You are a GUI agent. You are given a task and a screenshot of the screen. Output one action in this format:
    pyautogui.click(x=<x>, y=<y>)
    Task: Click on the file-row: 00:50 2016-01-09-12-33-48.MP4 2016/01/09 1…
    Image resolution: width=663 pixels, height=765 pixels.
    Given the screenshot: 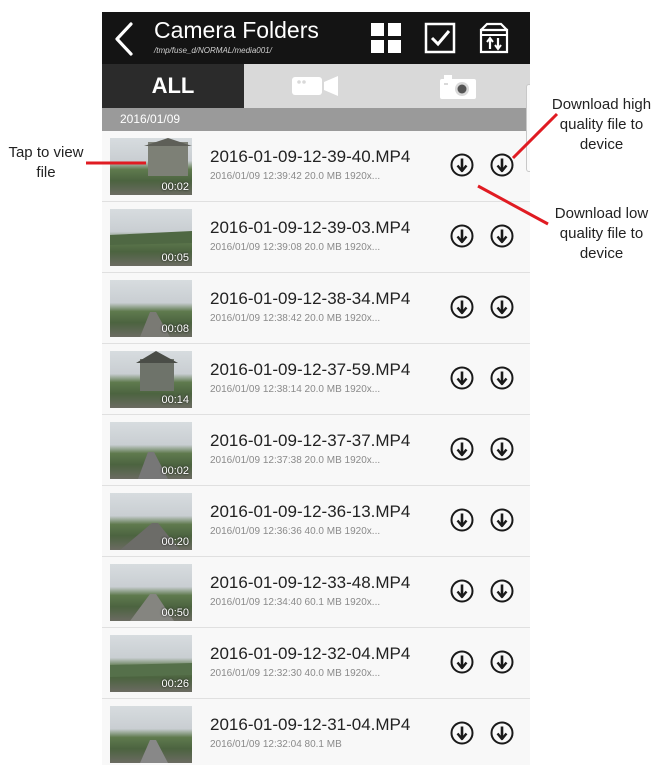 What is the action you would take?
    pyautogui.click(x=316, y=592)
    